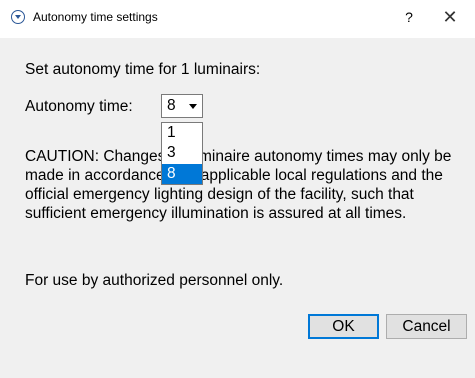 Image resolution: width=475 pixels, height=378 pixels. Describe the element at coordinates (95, 17) in the screenshot. I see `window-title: Autonomy time settings` at that location.